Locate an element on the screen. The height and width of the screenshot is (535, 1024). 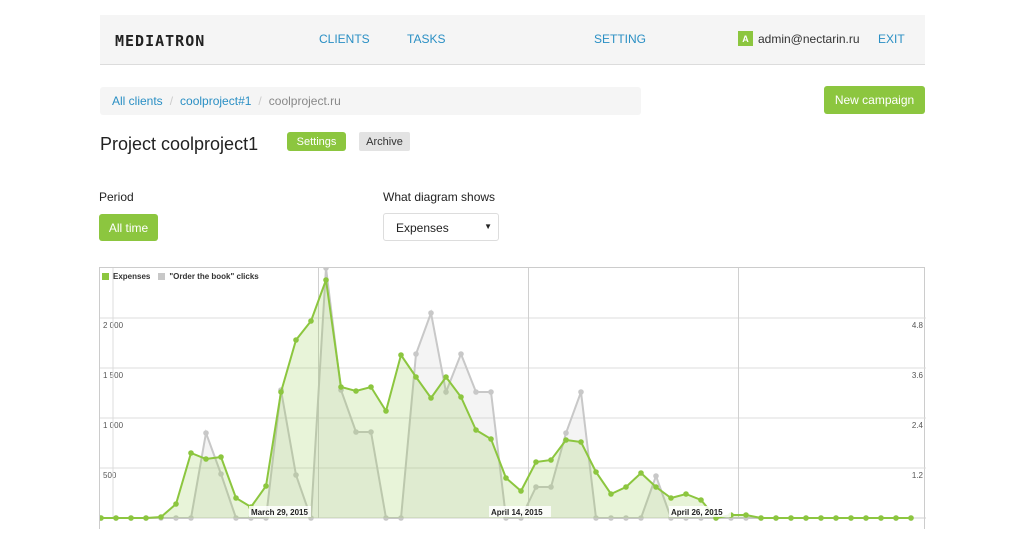
breadcrumb-all-clients: All clients is located at coordinates (137, 101).